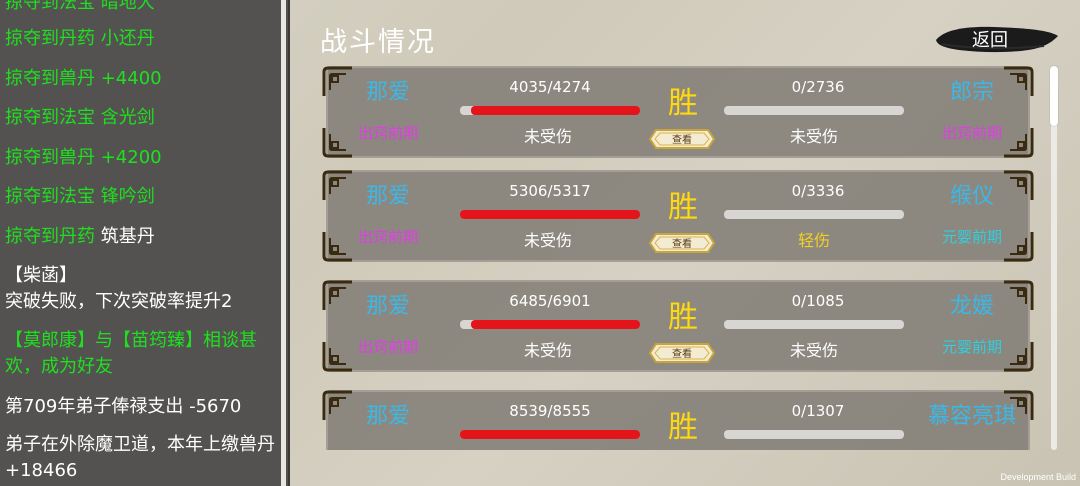  Describe the element at coordinates (140, 457) in the screenshot. I see `log-line: 弟子在外除魔卫道，本年上缴兽丹 +18466` at that location.